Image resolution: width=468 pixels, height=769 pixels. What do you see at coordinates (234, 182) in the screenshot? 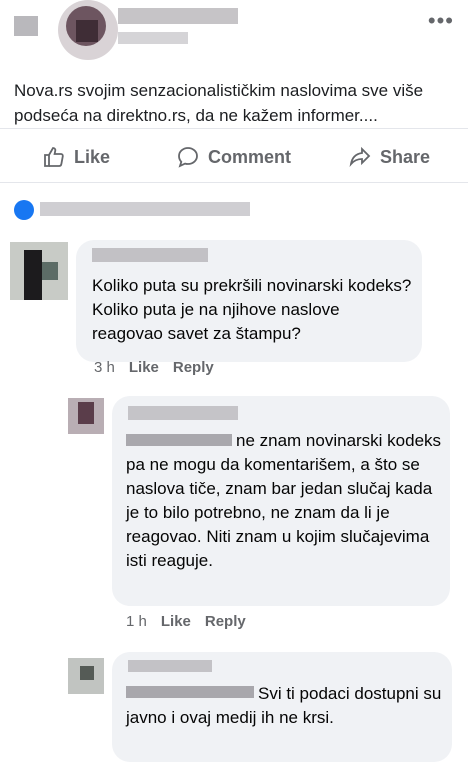
I see `divider-bottom` at bounding box center [234, 182].